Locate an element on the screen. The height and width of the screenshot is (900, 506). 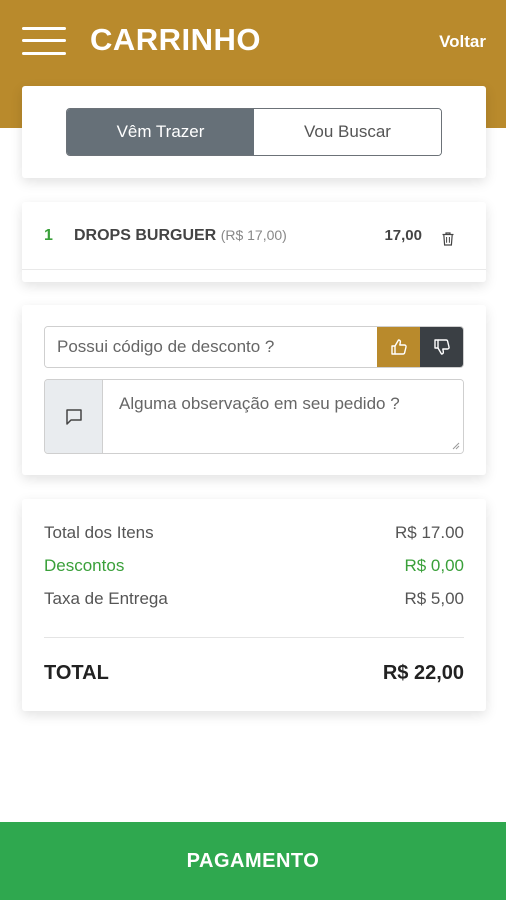
back-button: Voltar is located at coordinates (462, 42).